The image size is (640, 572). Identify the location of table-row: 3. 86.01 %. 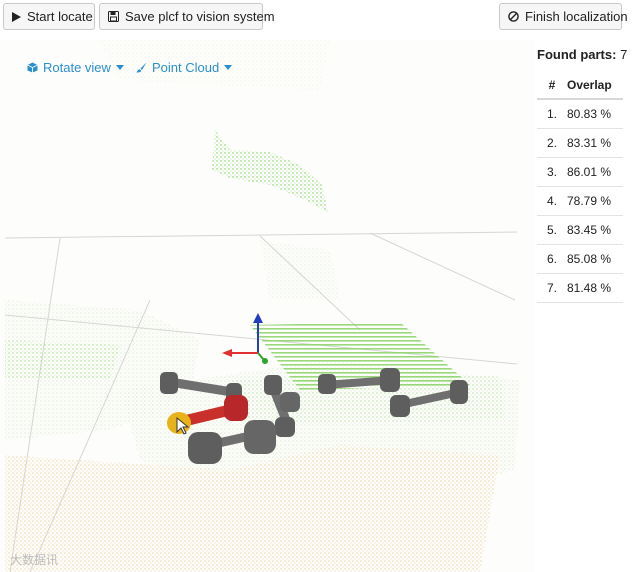
(580, 172).